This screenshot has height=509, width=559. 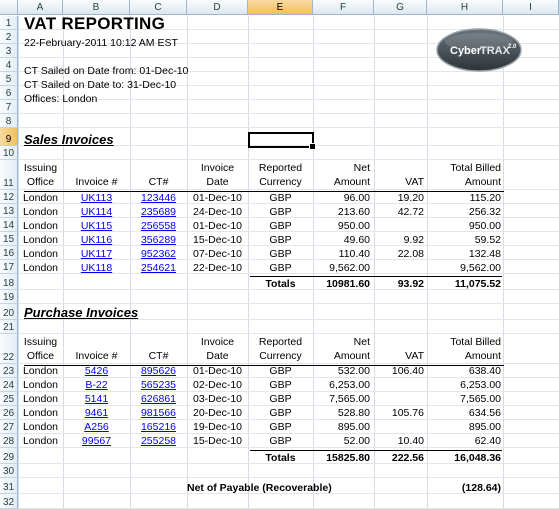 I want to click on ct-cell: 123446, so click(x=158, y=198).